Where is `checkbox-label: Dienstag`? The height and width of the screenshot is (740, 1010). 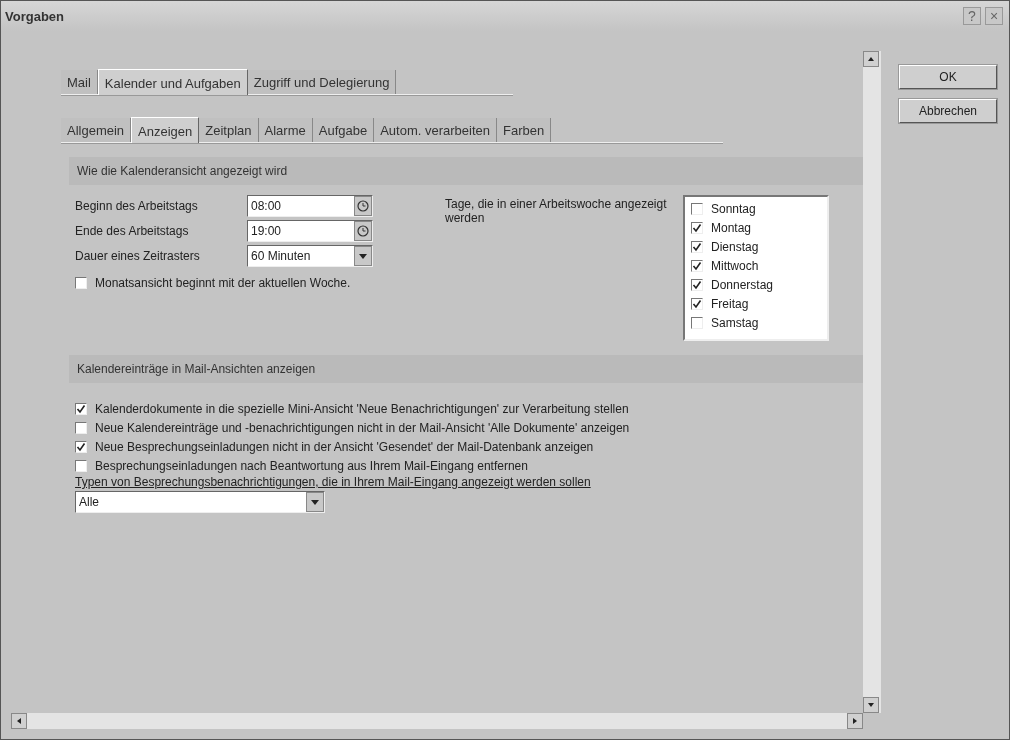
checkbox-label: Dienstag is located at coordinates (735, 246).